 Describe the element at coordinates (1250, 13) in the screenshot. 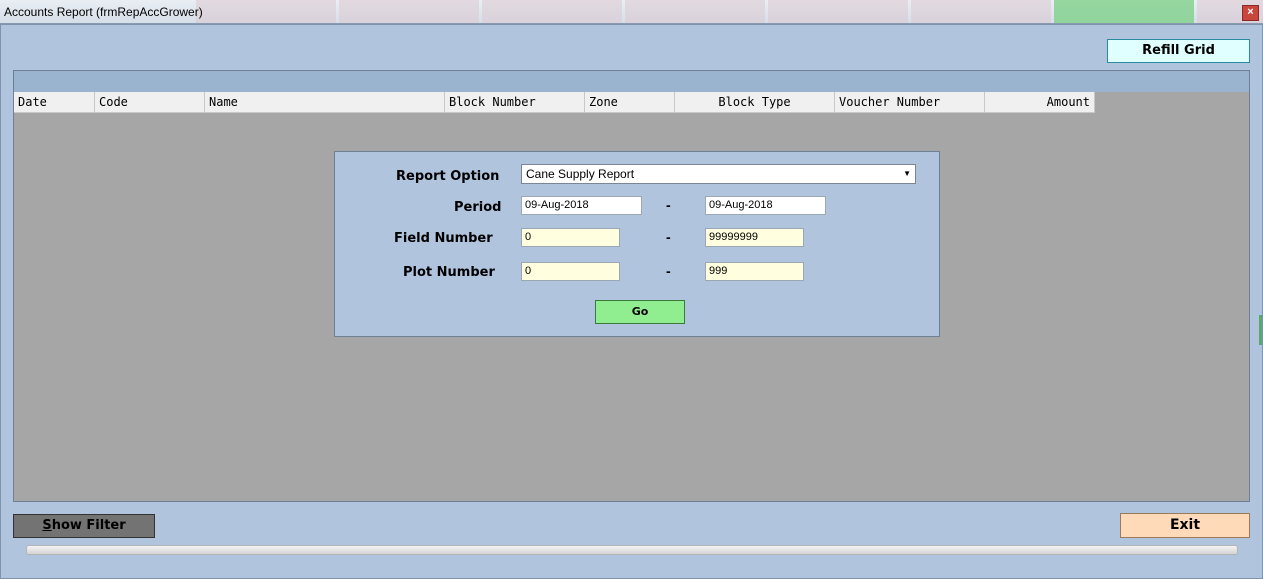

I see `close-button: ×` at that location.